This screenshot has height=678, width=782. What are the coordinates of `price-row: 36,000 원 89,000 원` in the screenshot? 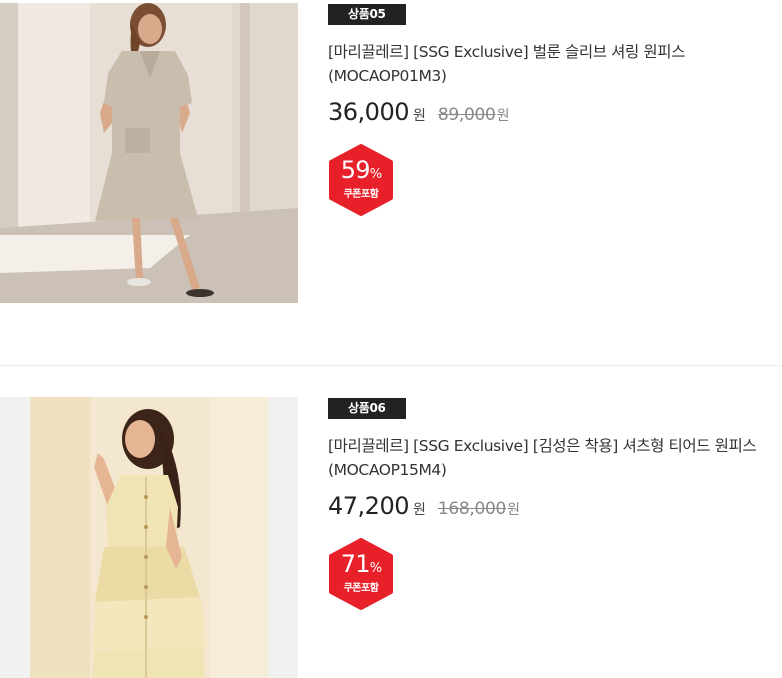 It's located at (548, 112).